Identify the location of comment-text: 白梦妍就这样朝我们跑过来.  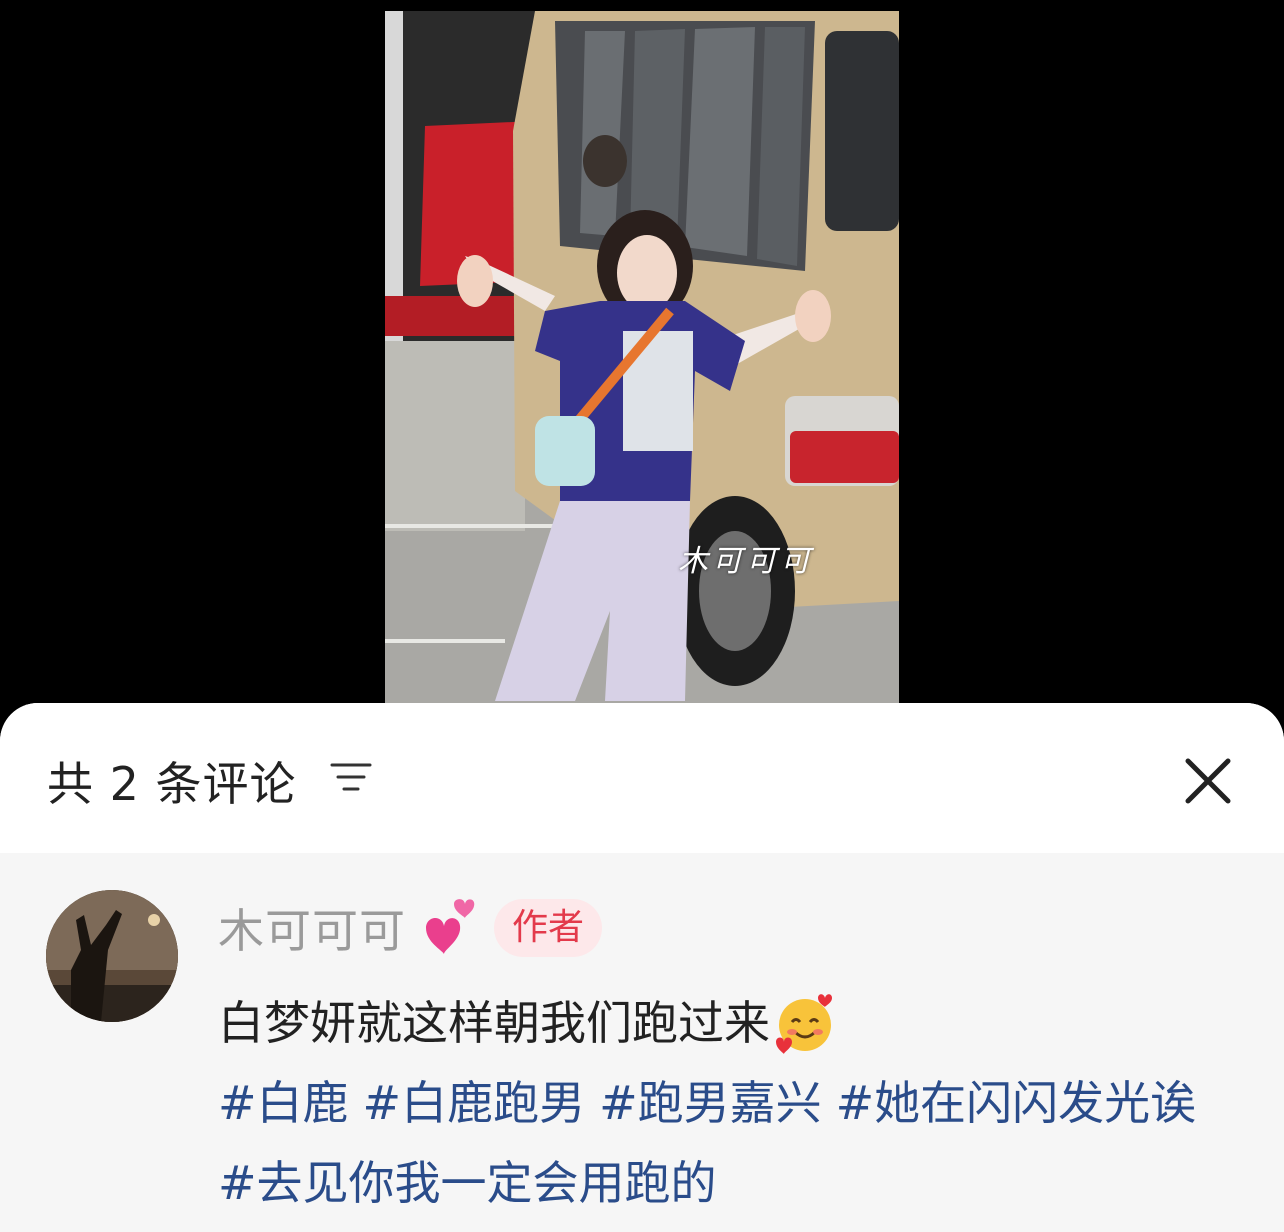
(494, 1023).